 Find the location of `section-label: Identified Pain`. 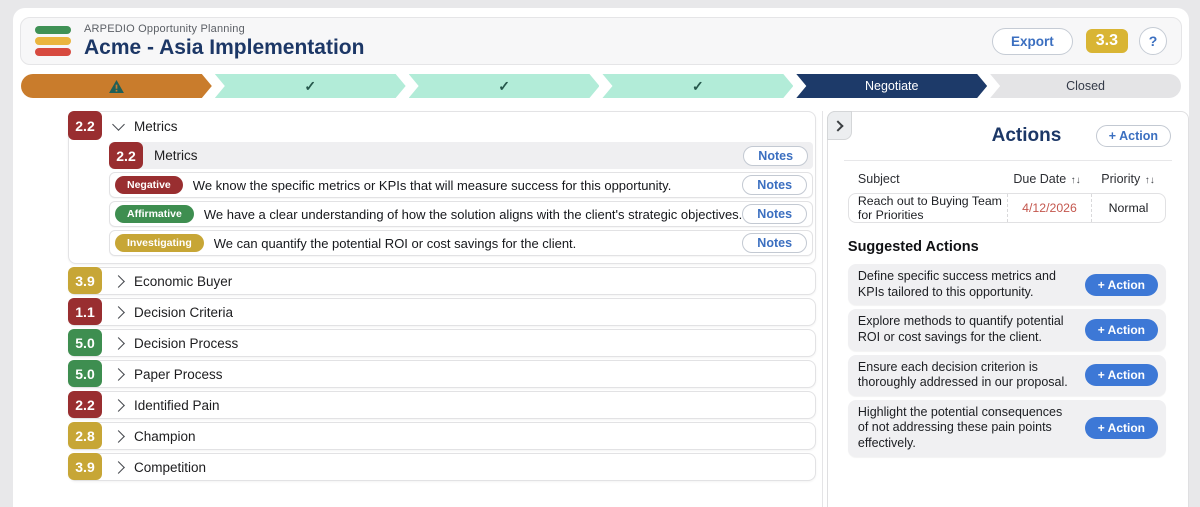

section-label: Identified Pain is located at coordinates (177, 405).